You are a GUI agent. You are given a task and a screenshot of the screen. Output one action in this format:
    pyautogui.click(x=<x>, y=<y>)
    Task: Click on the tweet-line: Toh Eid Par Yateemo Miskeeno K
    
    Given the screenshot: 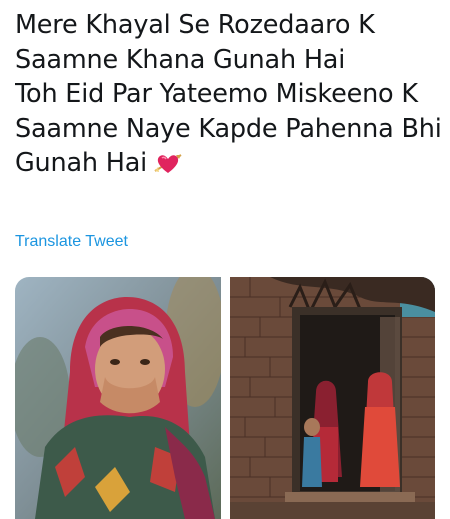 What is the action you would take?
    pyautogui.click(x=216, y=94)
    